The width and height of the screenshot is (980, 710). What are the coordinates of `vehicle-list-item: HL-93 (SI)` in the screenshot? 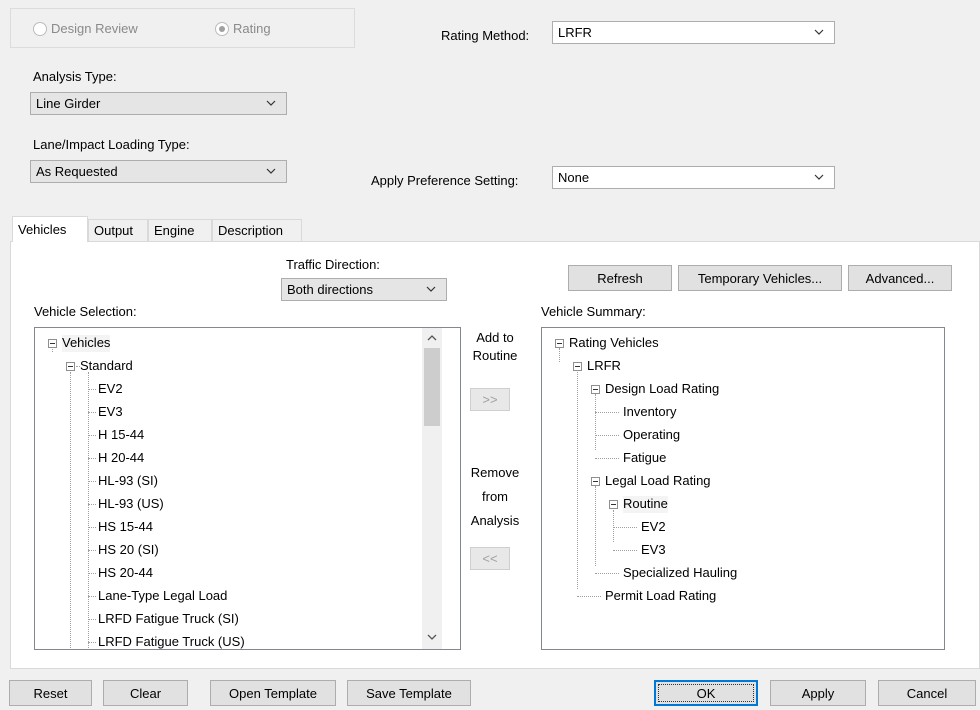 It's located at (128, 481).